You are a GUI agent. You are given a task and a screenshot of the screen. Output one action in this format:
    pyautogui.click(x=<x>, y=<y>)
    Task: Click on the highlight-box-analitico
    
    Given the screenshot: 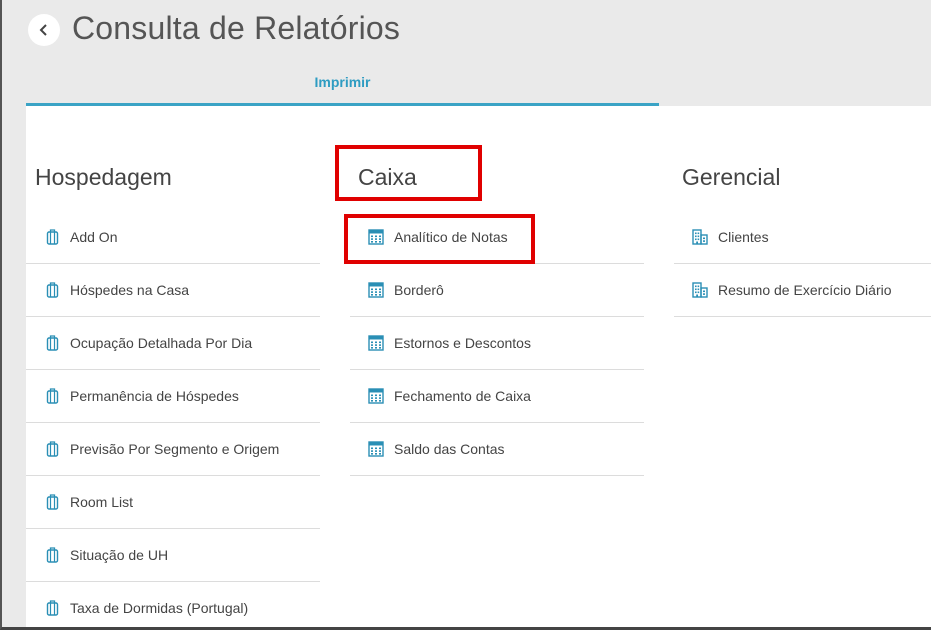 What is the action you would take?
    pyautogui.click(x=439, y=239)
    